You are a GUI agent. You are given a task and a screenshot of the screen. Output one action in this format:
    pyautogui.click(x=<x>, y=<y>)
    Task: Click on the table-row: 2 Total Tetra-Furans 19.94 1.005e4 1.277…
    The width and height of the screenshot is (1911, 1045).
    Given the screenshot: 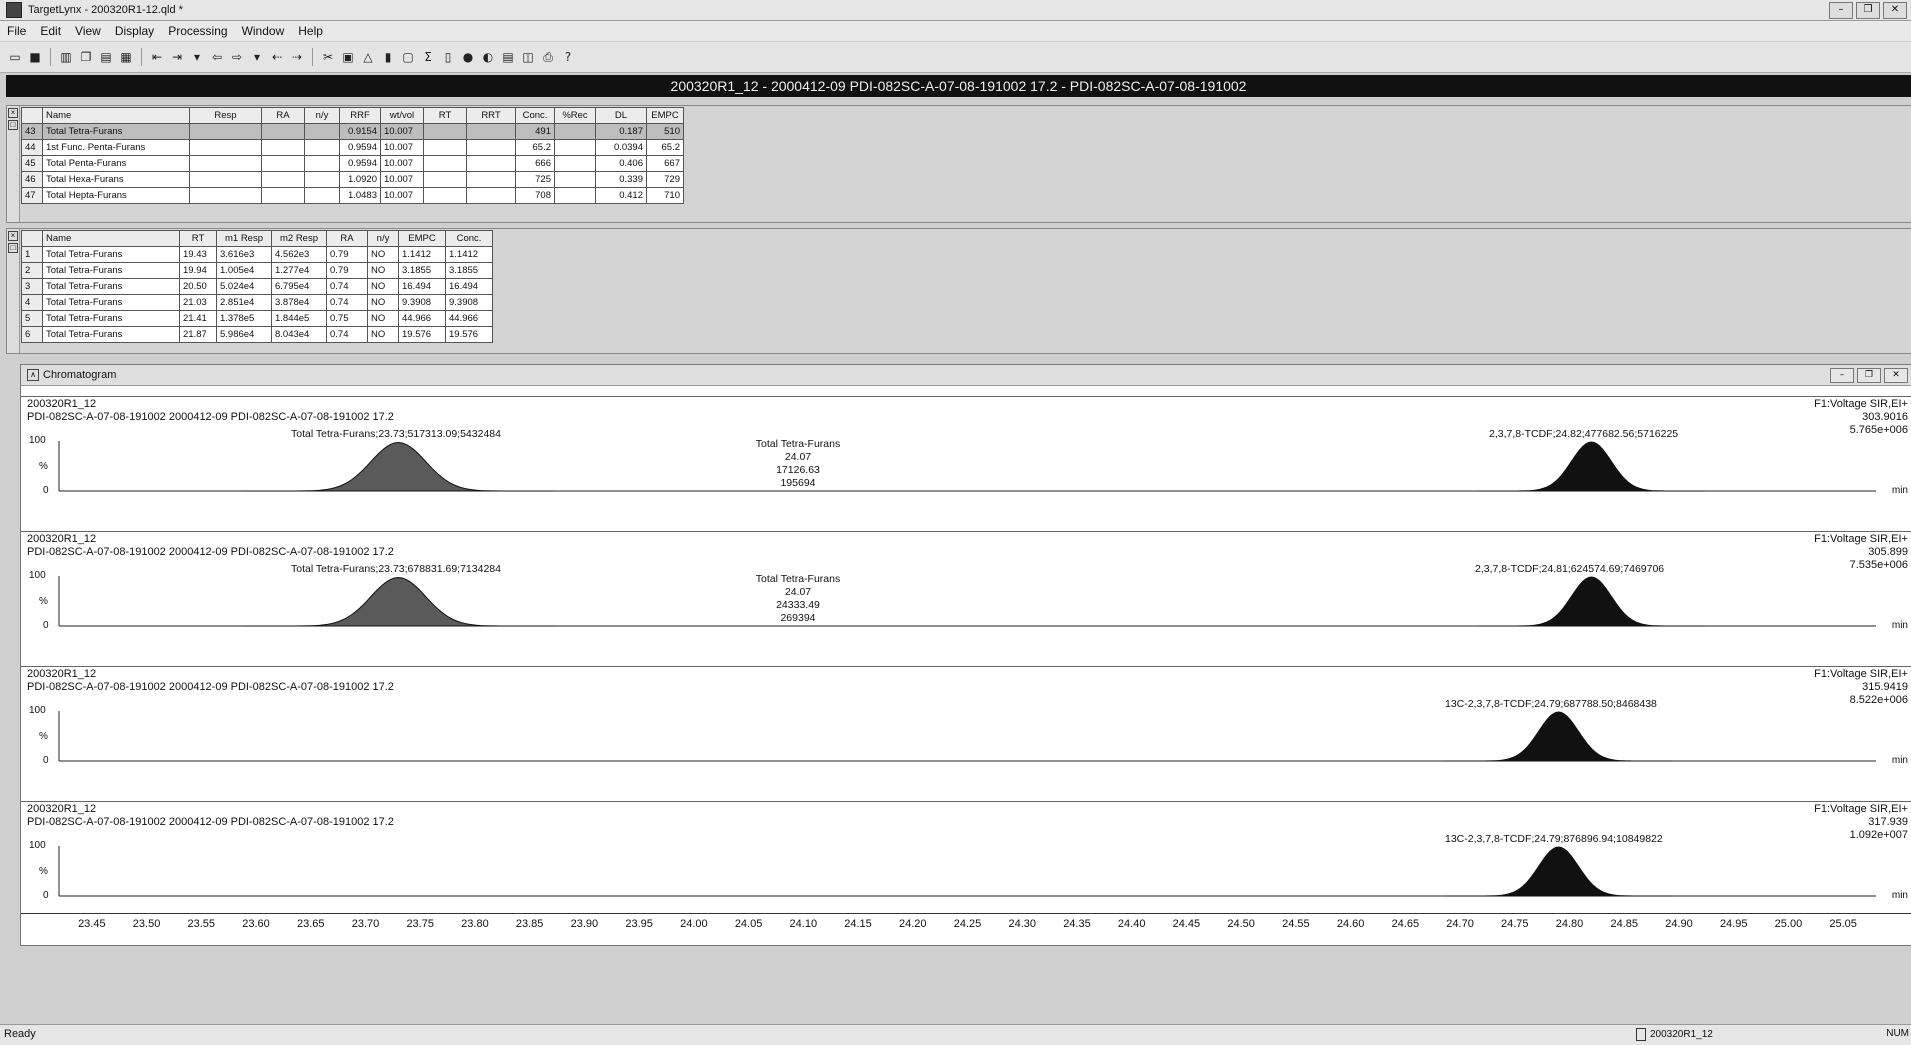 What is the action you would take?
    pyautogui.click(x=257, y=270)
    